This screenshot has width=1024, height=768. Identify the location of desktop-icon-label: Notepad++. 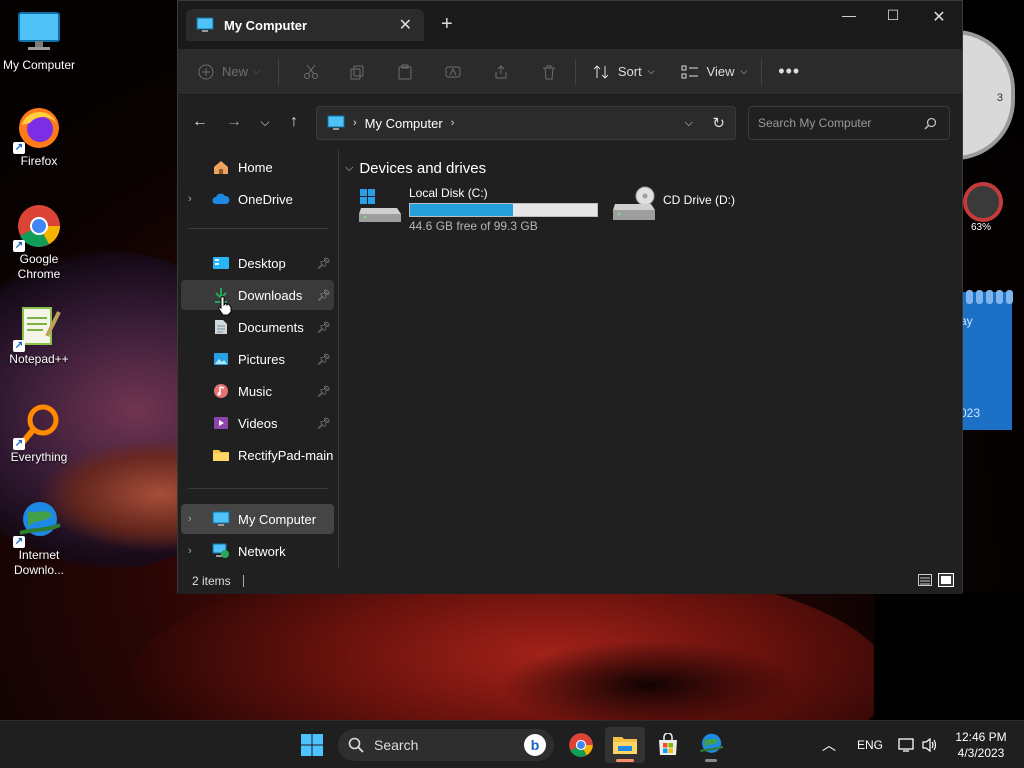
(39, 359).